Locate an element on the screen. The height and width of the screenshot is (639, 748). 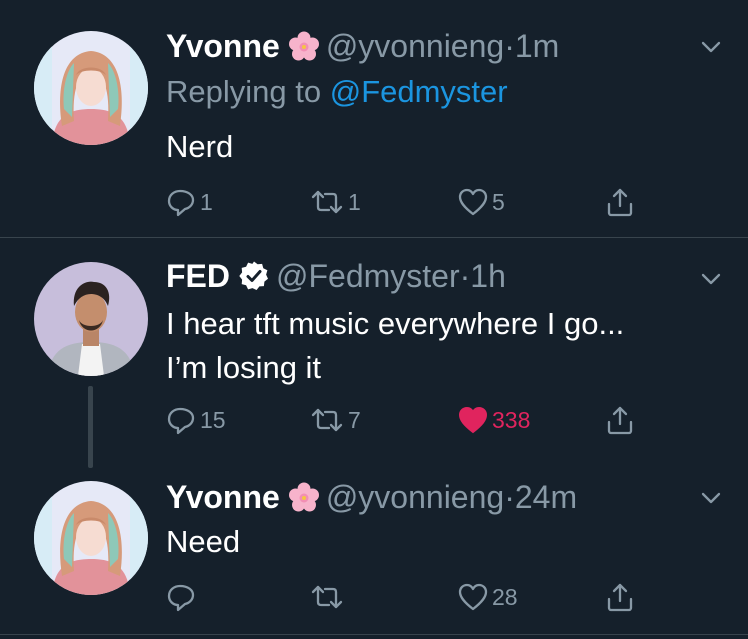
tweet-text: Need is located at coordinates (203, 542).